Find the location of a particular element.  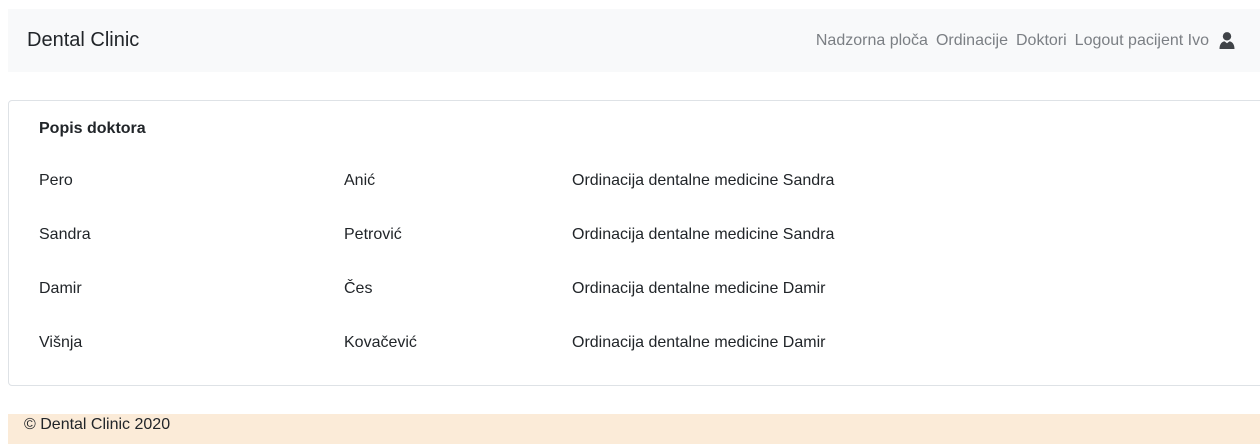

doctor-first-name: Damir is located at coordinates (60, 288).